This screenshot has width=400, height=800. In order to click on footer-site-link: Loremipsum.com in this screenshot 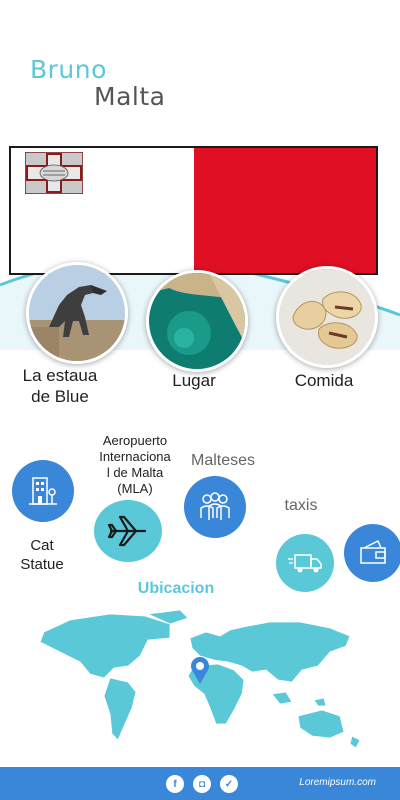, I will do `click(337, 782)`.